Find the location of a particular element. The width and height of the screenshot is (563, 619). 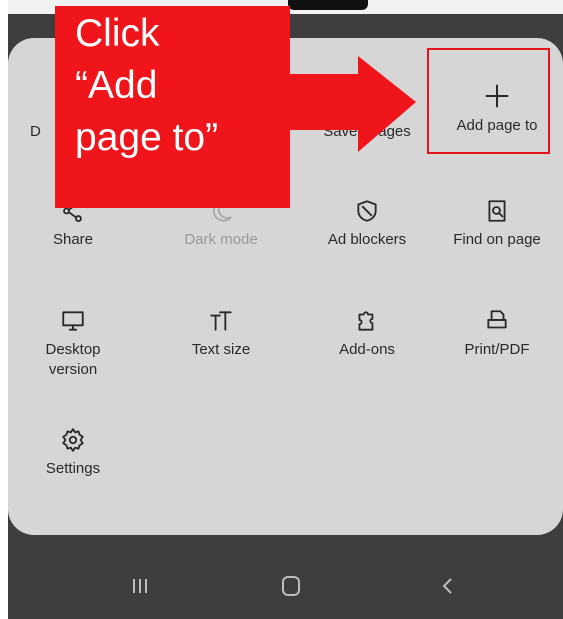

navigation-bar is located at coordinates (285, 587).